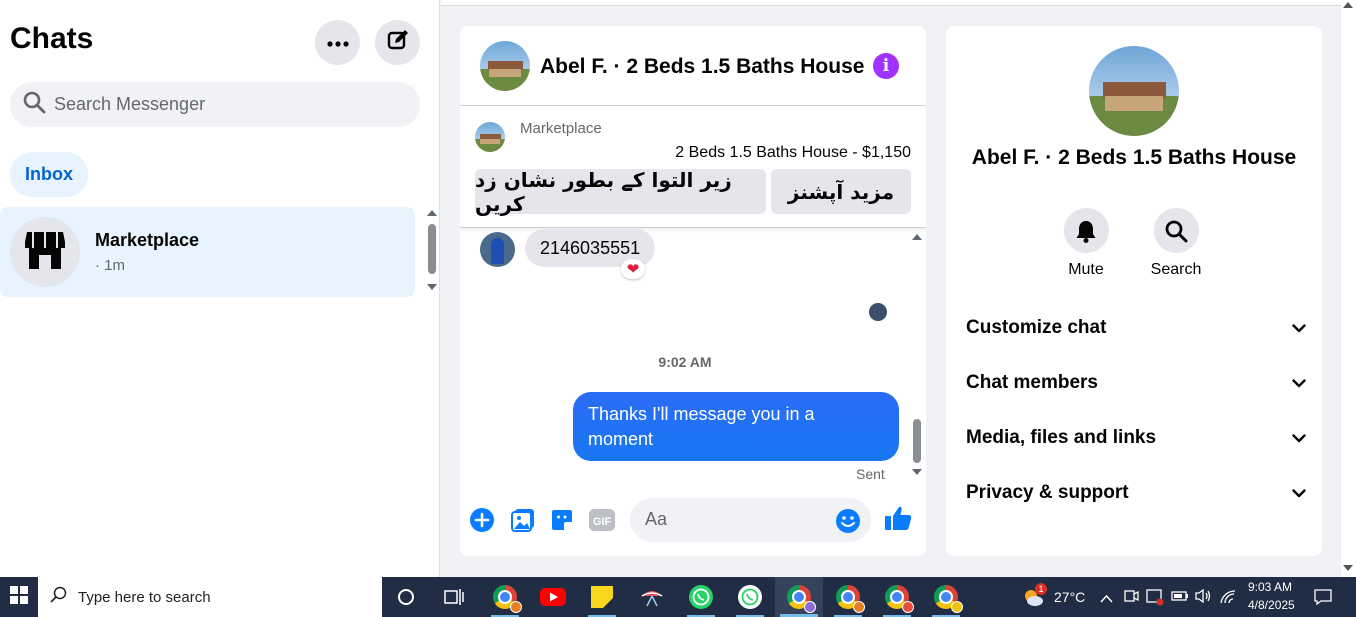  Describe the element at coordinates (1134, 91) in the screenshot. I see `profile-avatar` at that location.